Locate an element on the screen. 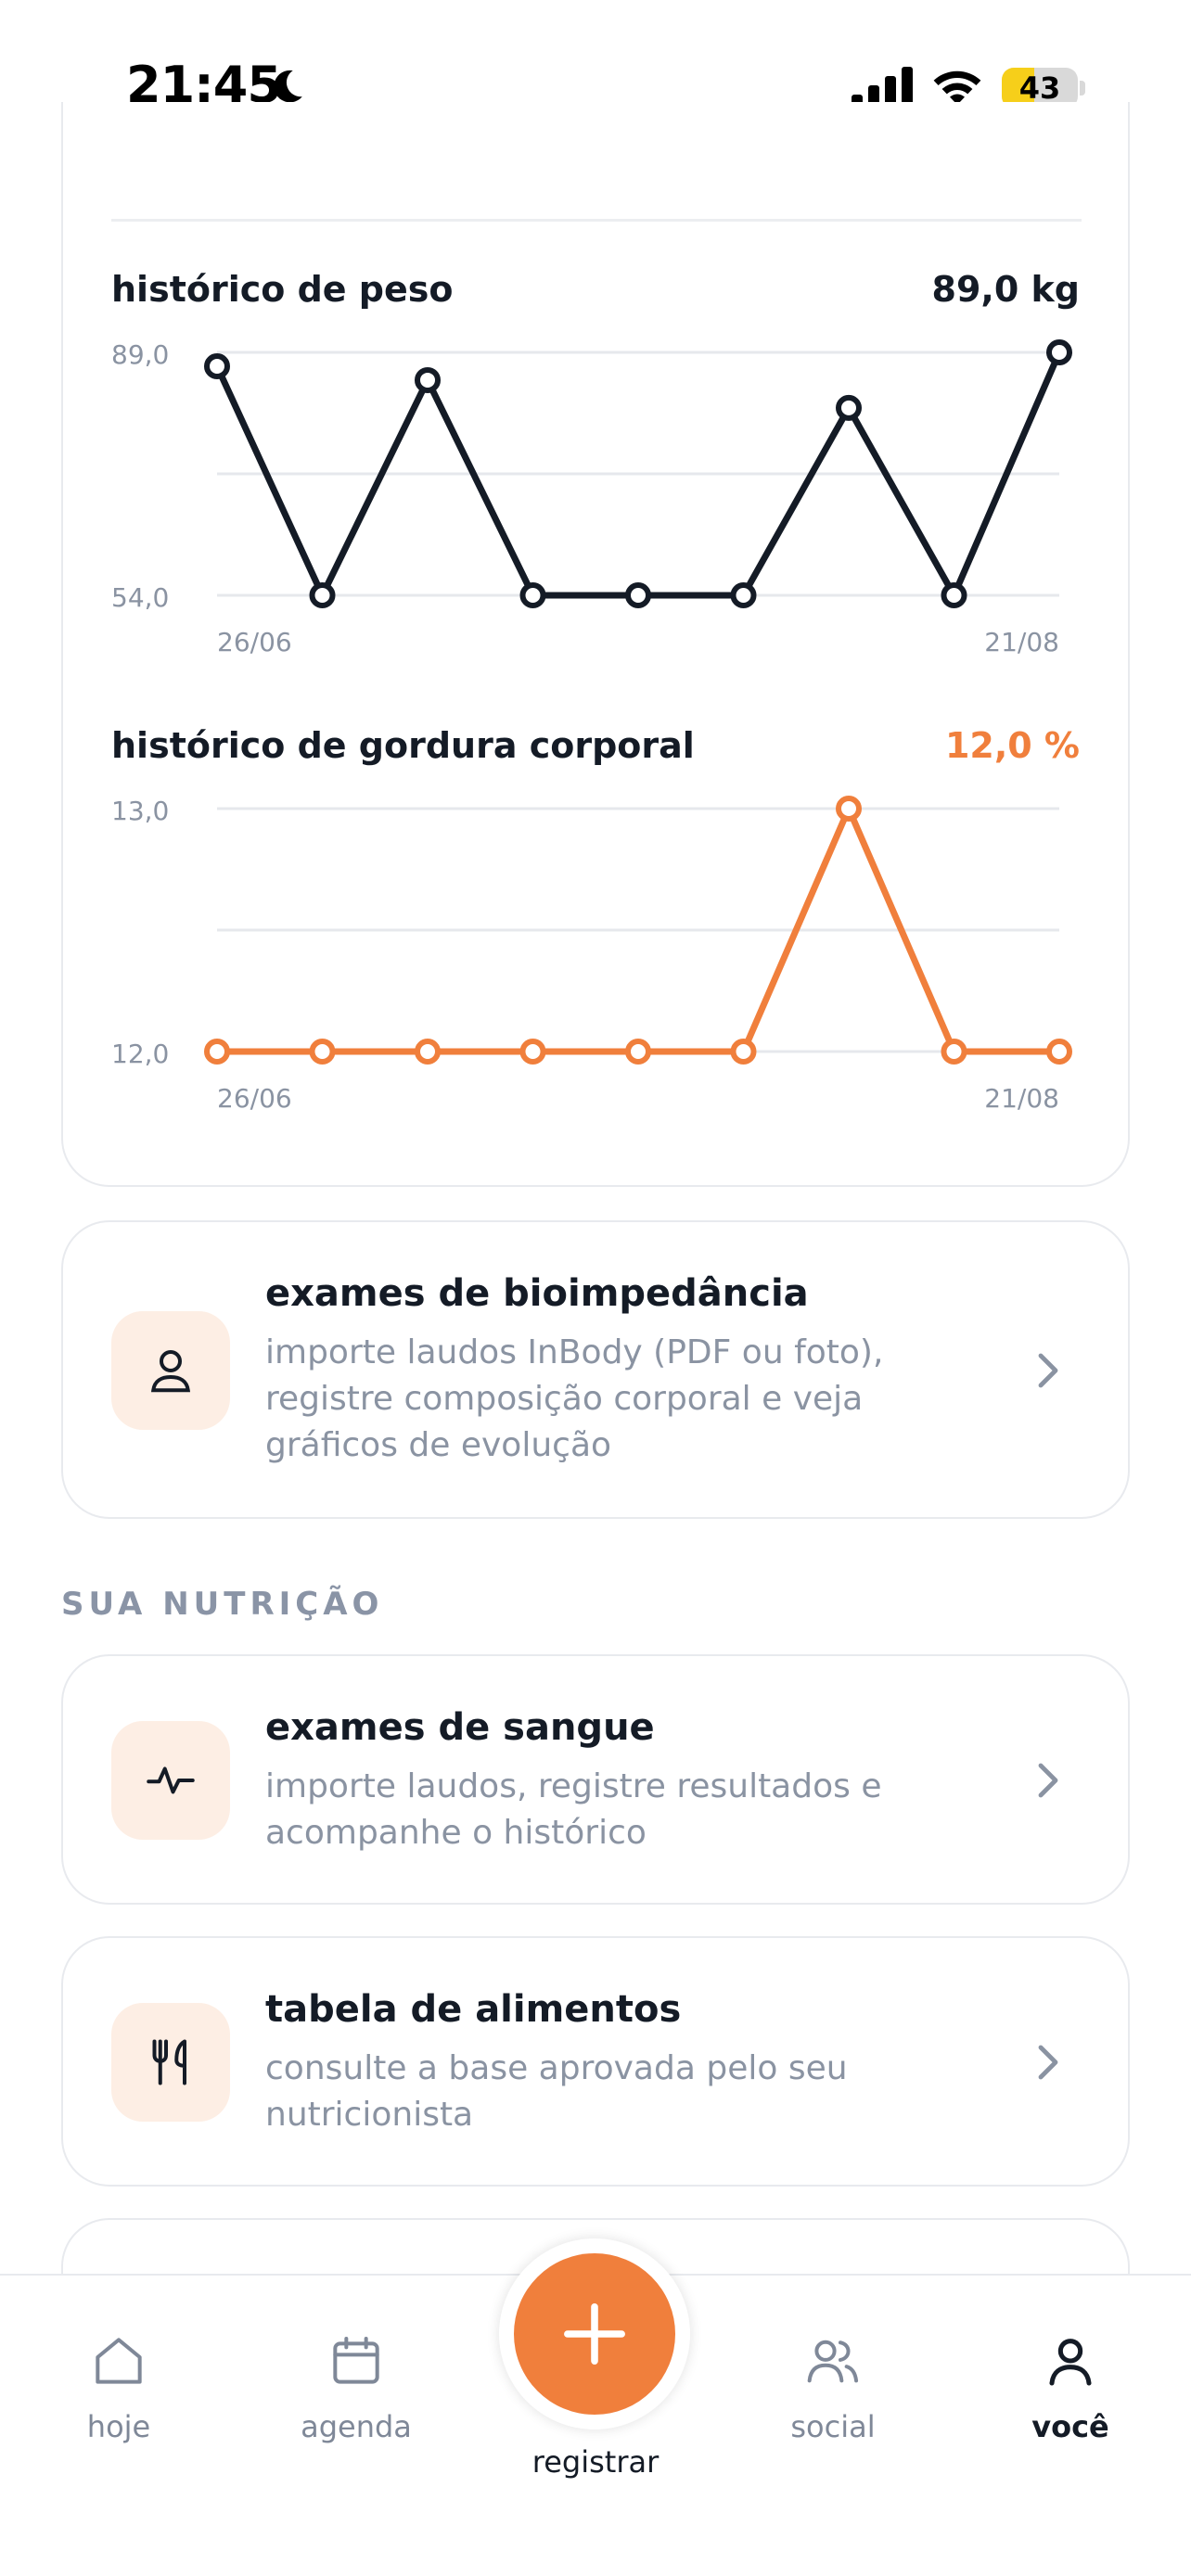 Image resolution: width=1191 pixels, height=2576 pixels. fat-current-value: 12,0 % is located at coordinates (1012, 746).